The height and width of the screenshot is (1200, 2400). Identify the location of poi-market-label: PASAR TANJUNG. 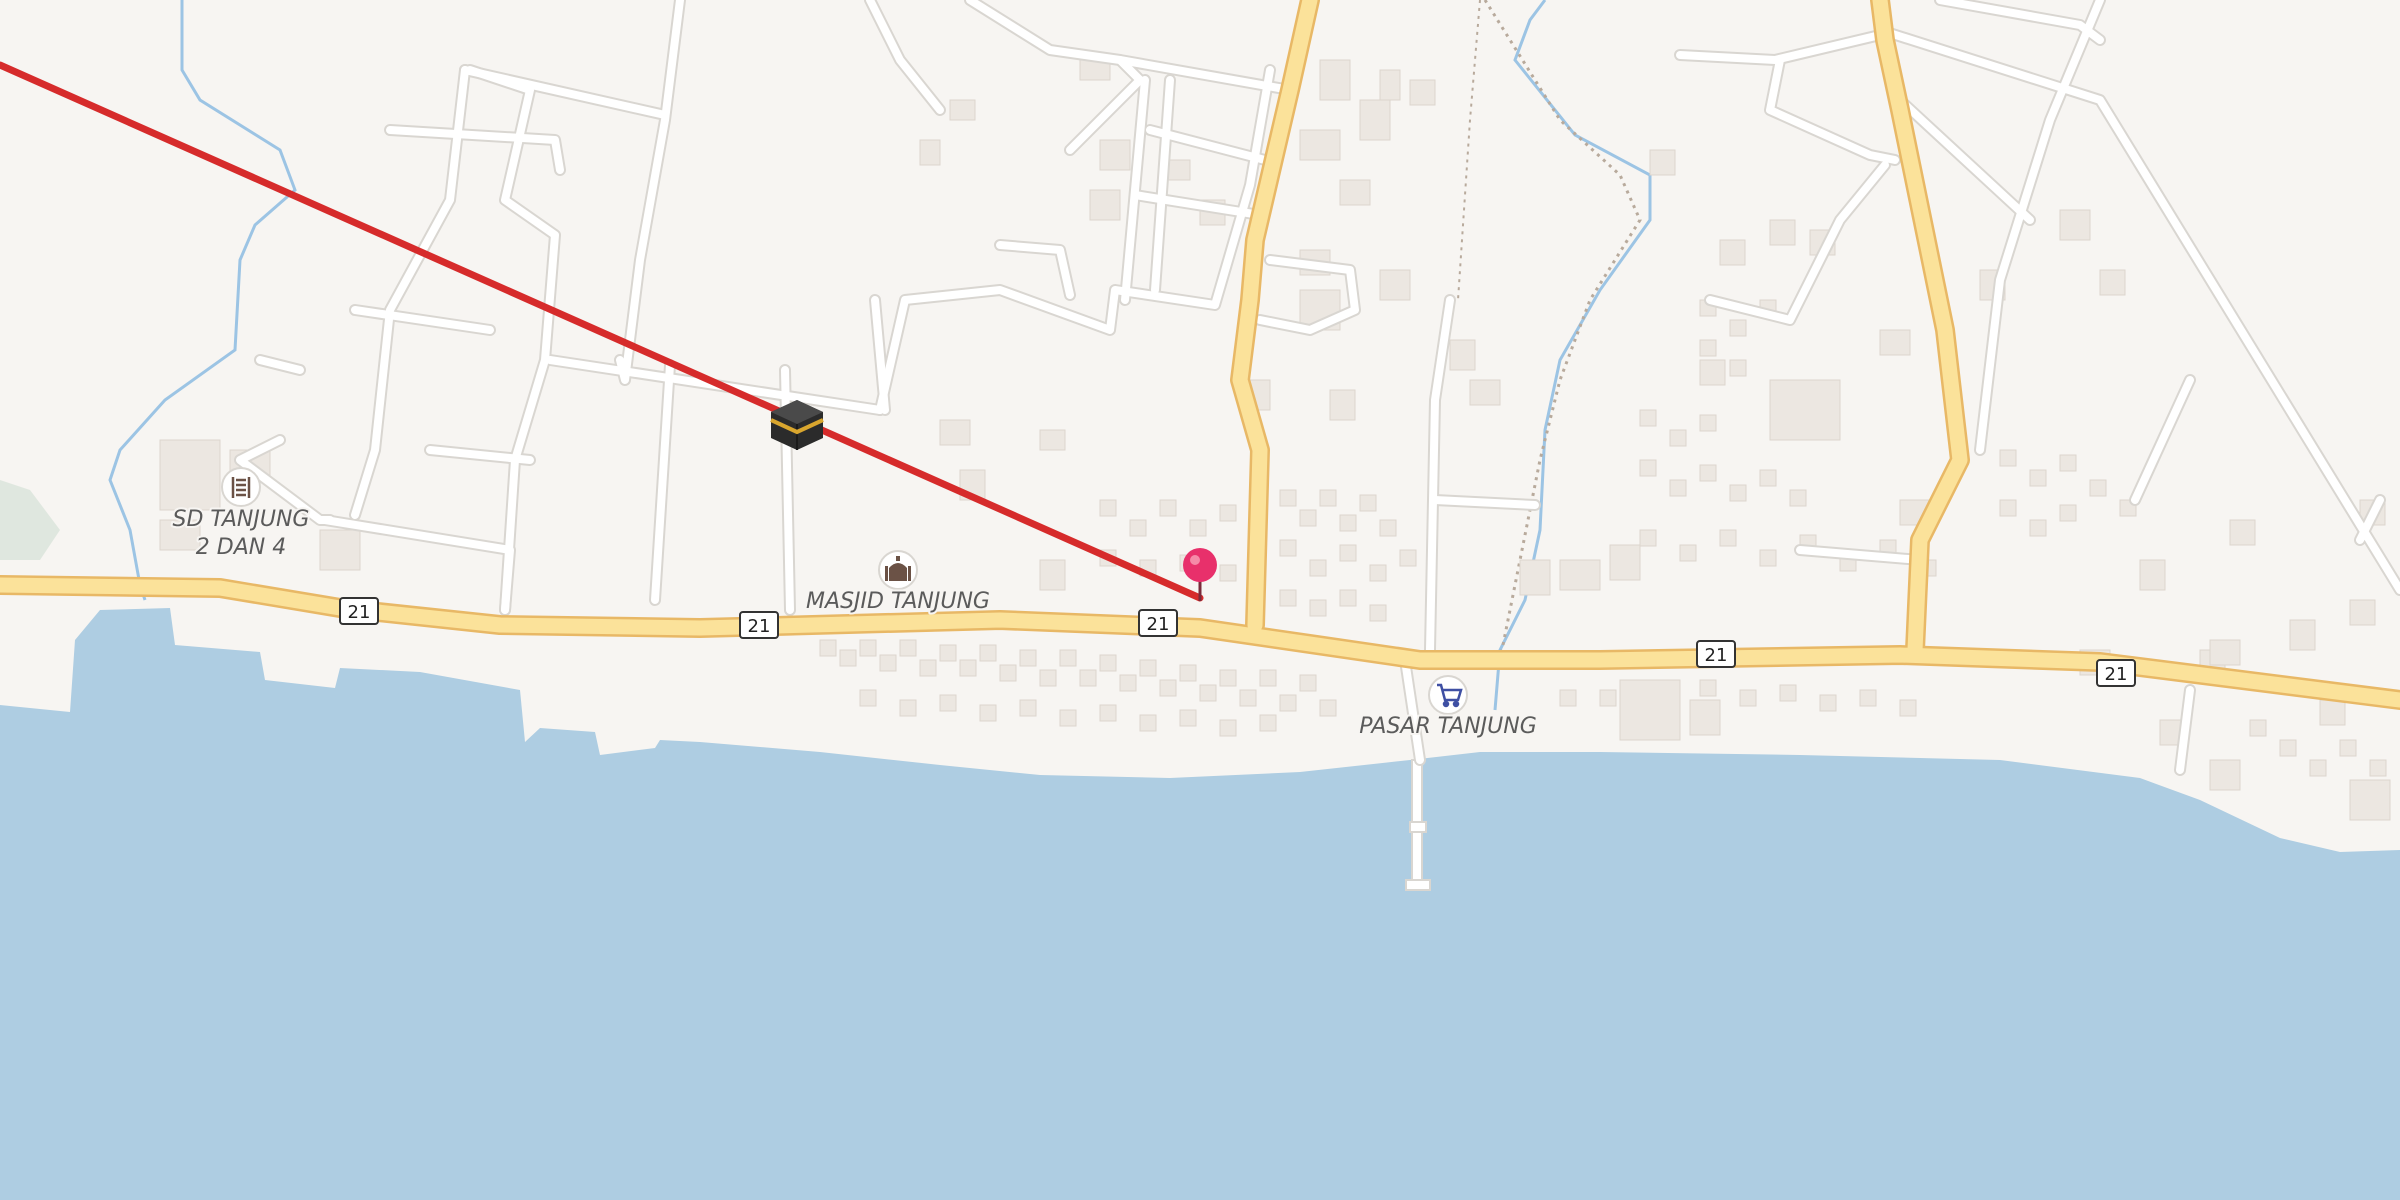
(1448, 726).